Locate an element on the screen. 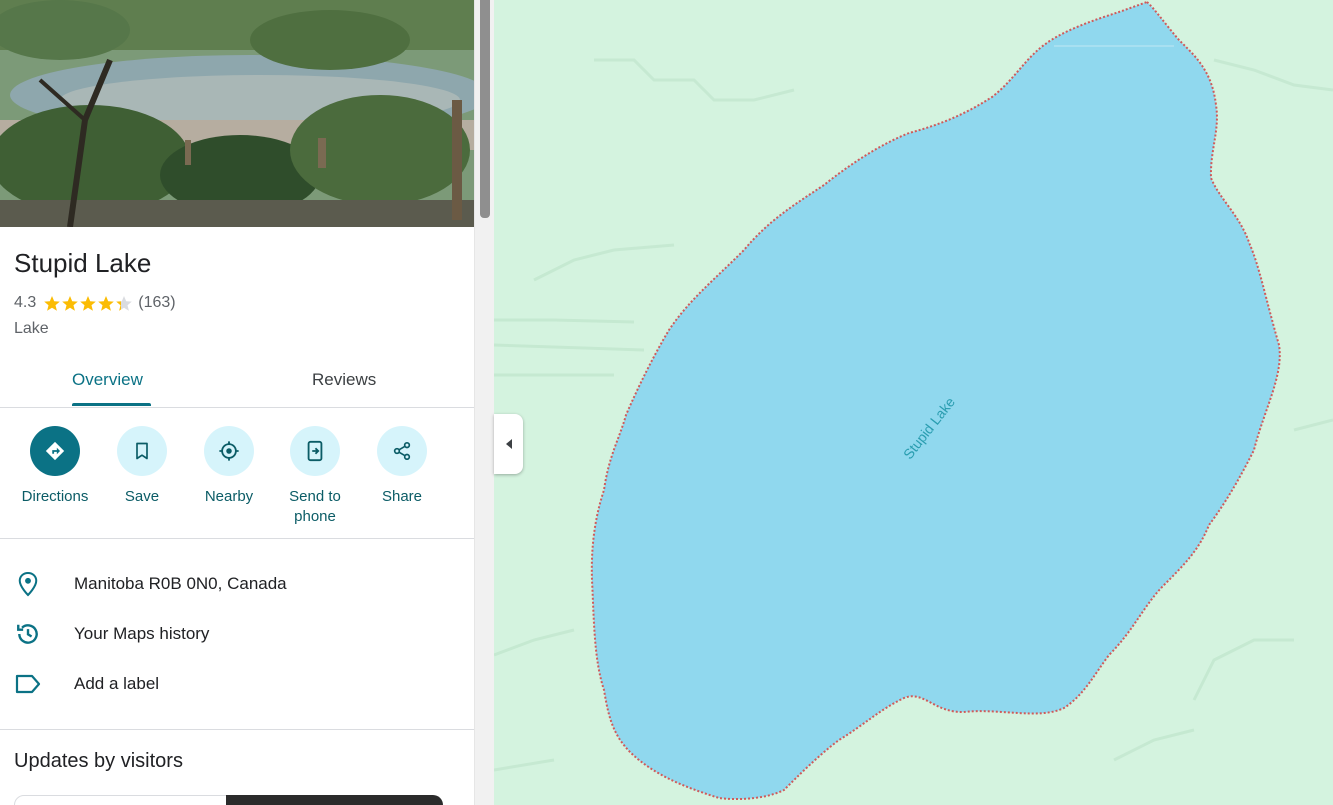 The image size is (1333, 805). bookmark-icon is located at coordinates (142, 451).